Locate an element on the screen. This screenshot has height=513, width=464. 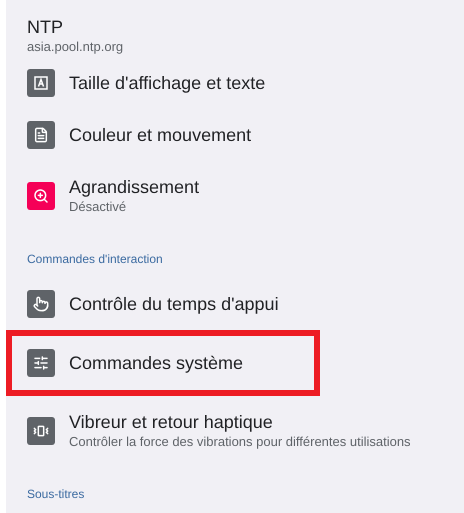
item-subtitle: Contrôler la force des vibrations pour différentes utilisations is located at coordinates (240, 442).